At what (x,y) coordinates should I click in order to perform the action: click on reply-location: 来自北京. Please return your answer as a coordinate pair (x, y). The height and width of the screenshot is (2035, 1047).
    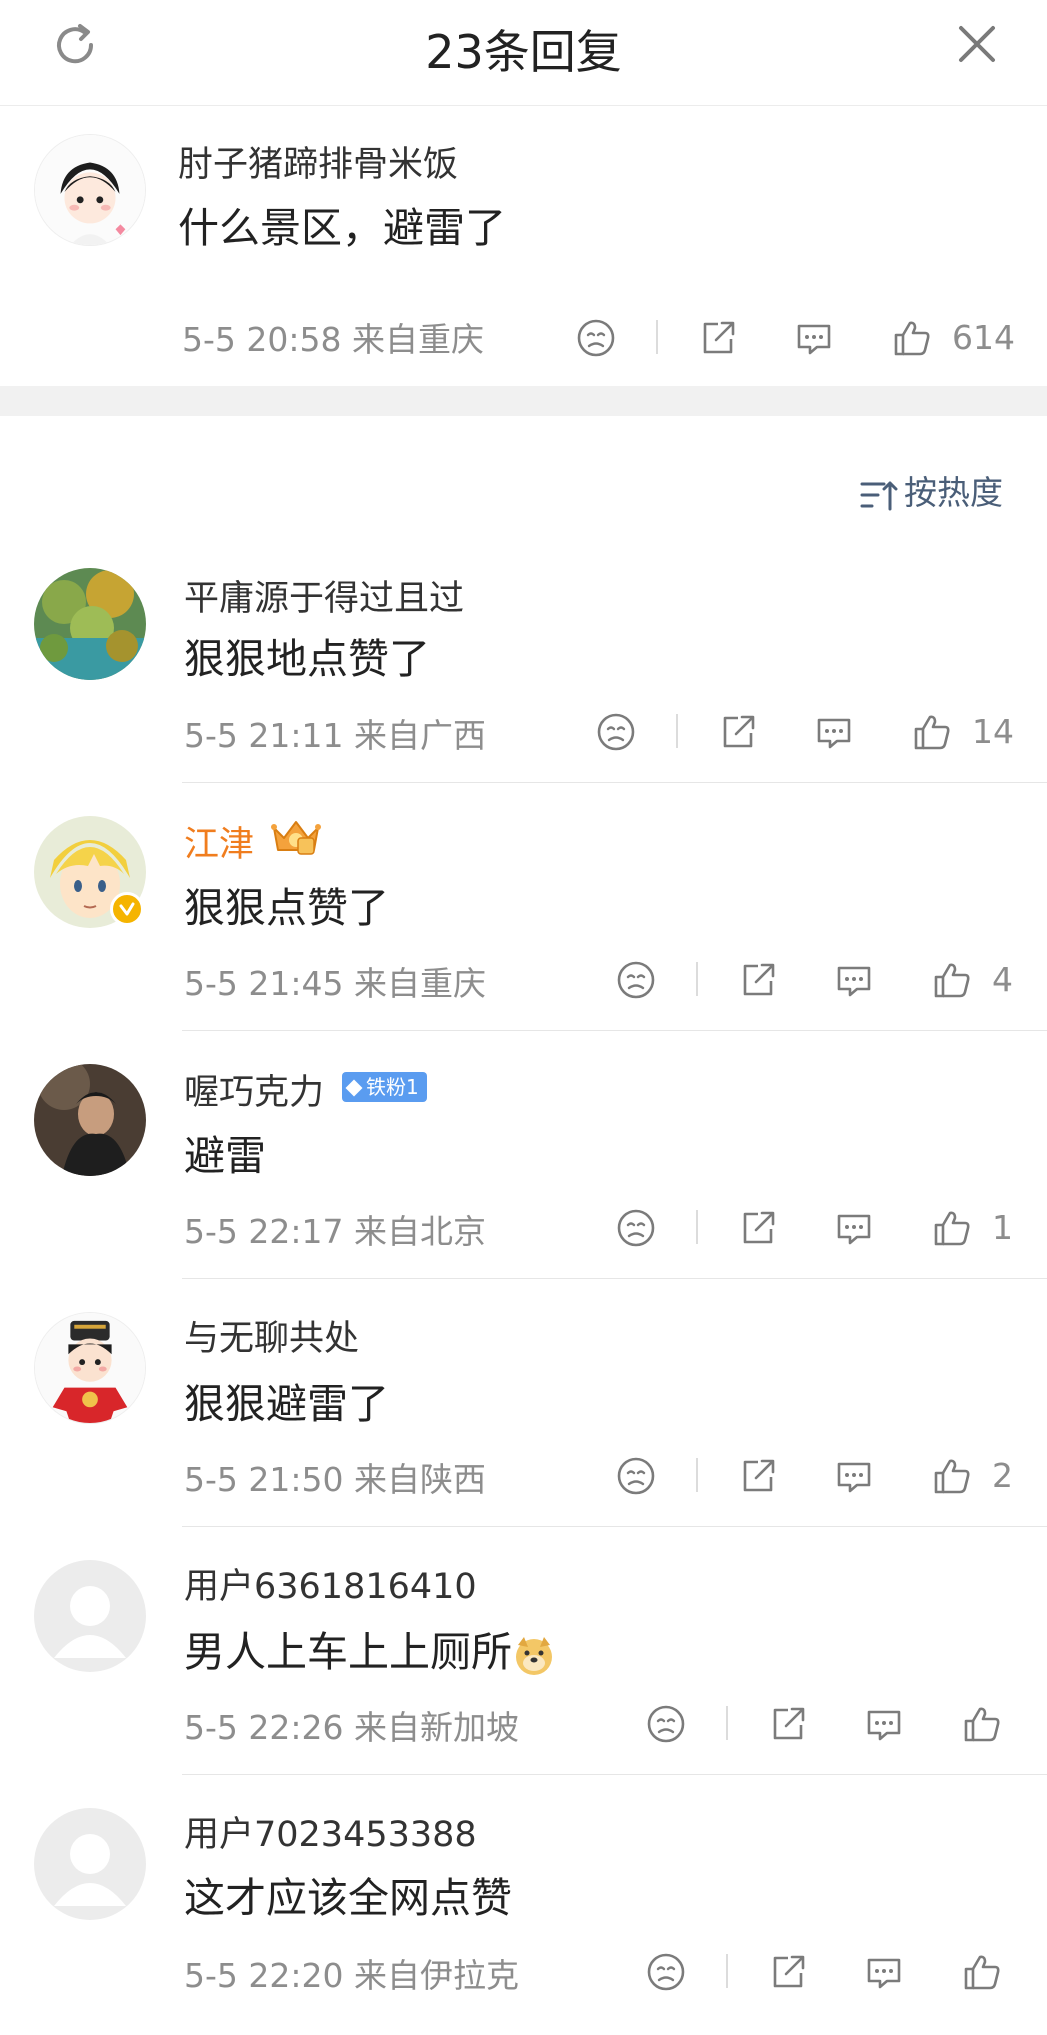
    Looking at the image, I should click on (420, 1231).